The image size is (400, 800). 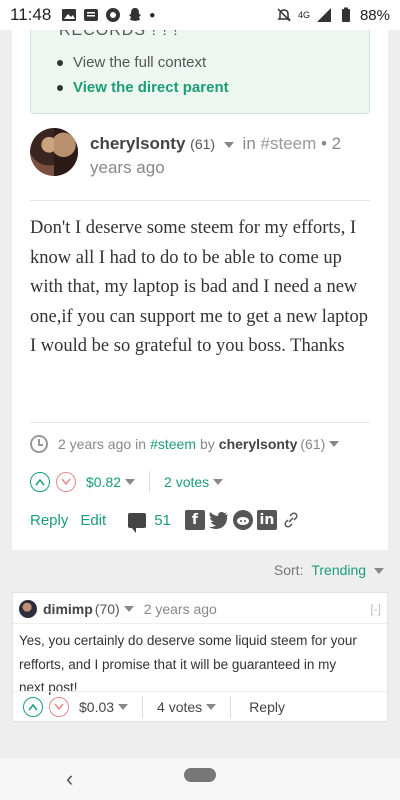 What do you see at coordinates (94, 444) in the screenshot?
I see `meta-age: 2 years ago` at bounding box center [94, 444].